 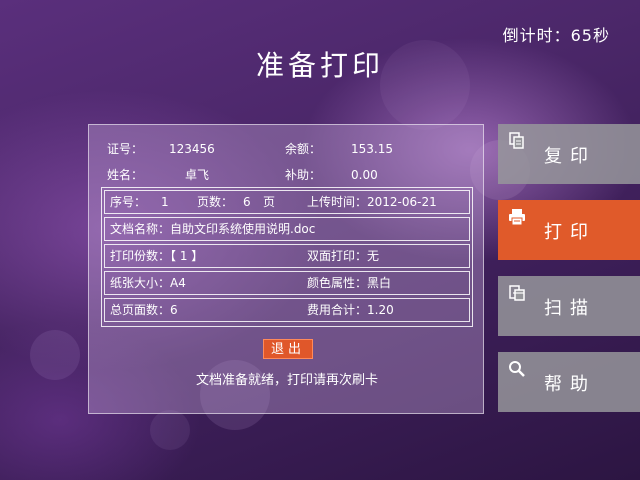 What do you see at coordinates (517, 293) in the screenshot?
I see `scan-icon` at bounding box center [517, 293].